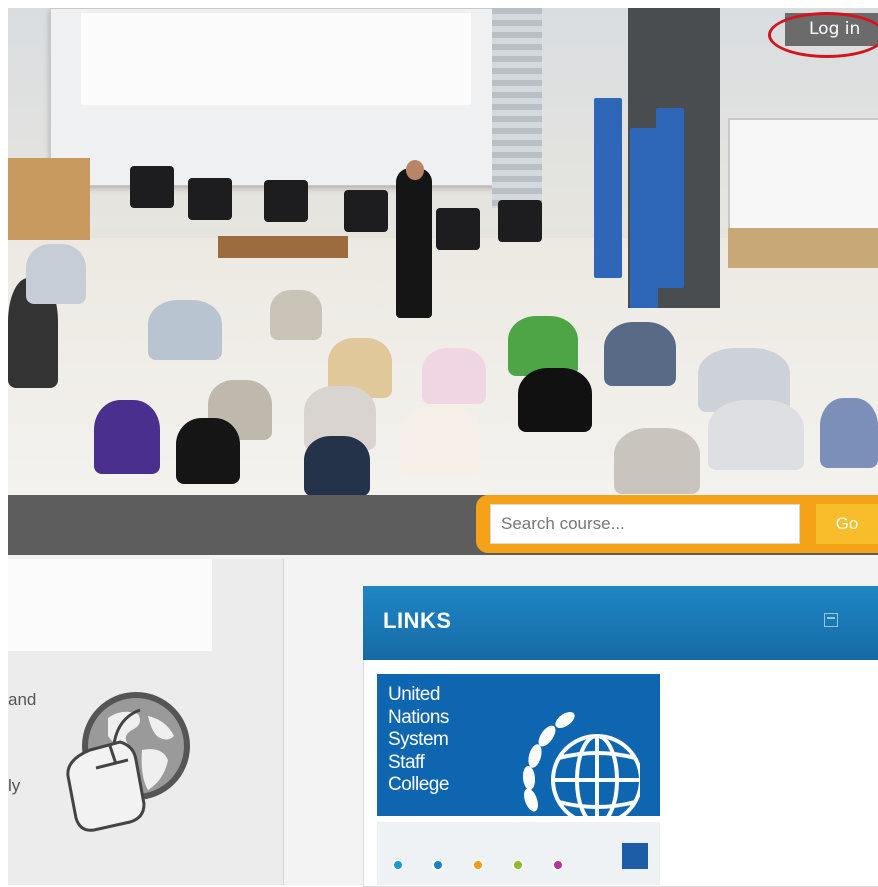  I want to click on unssc-logo-line: United, so click(414, 694).